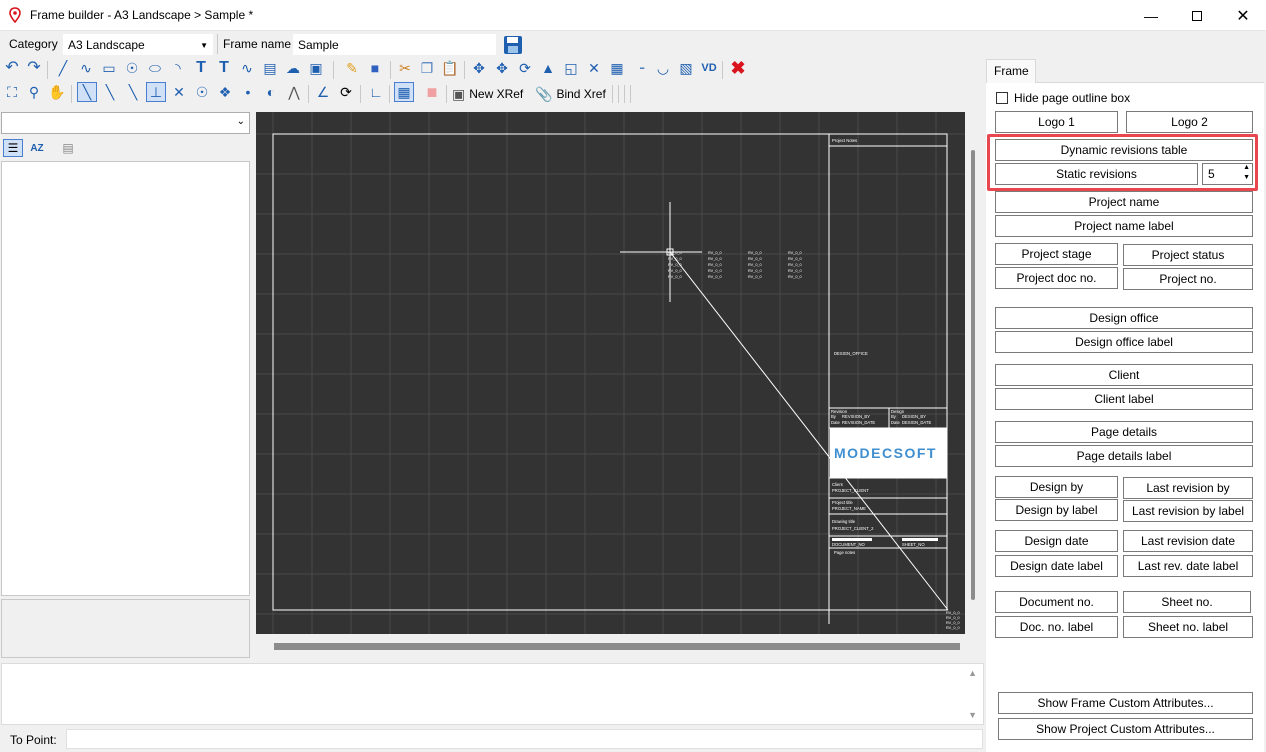 The width and height of the screenshot is (1266, 752). I want to click on rotate-icon: ⟳, so click(525, 68).